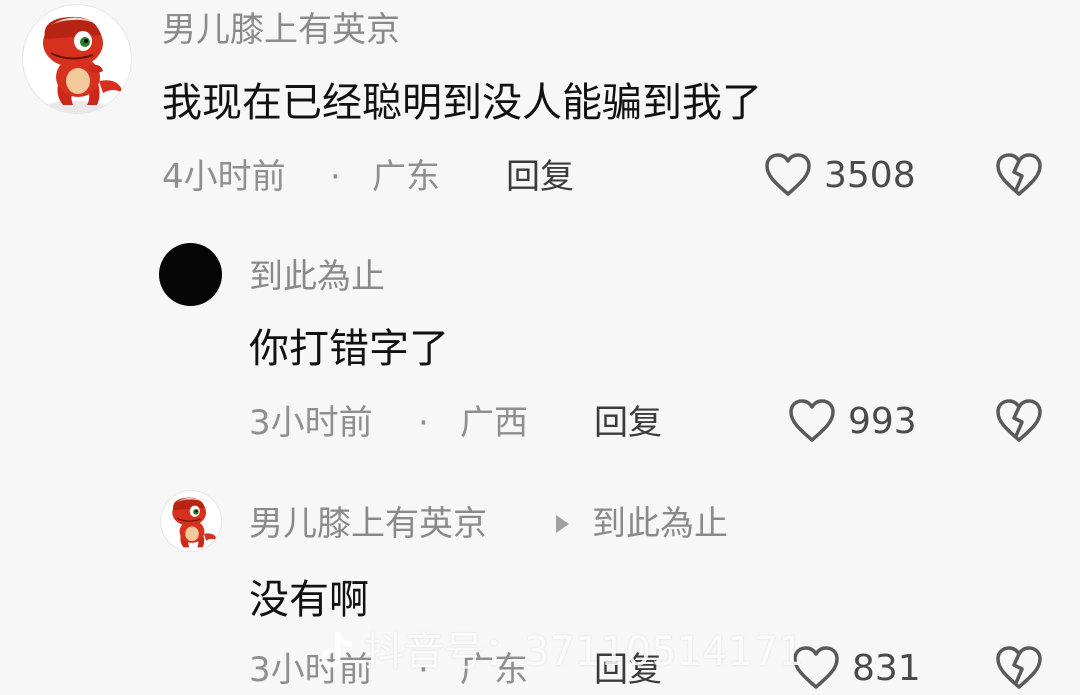 The image size is (1080, 695). What do you see at coordinates (882, 421) in the screenshot?
I see `like-count: 993` at bounding box center [882, 421].